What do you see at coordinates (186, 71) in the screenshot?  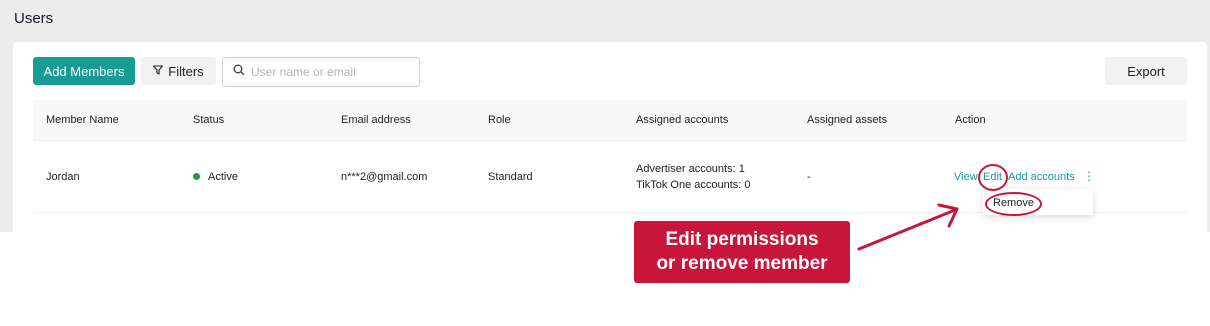 I see `filters-button-label: Filters` at bounding box center [186, 71].